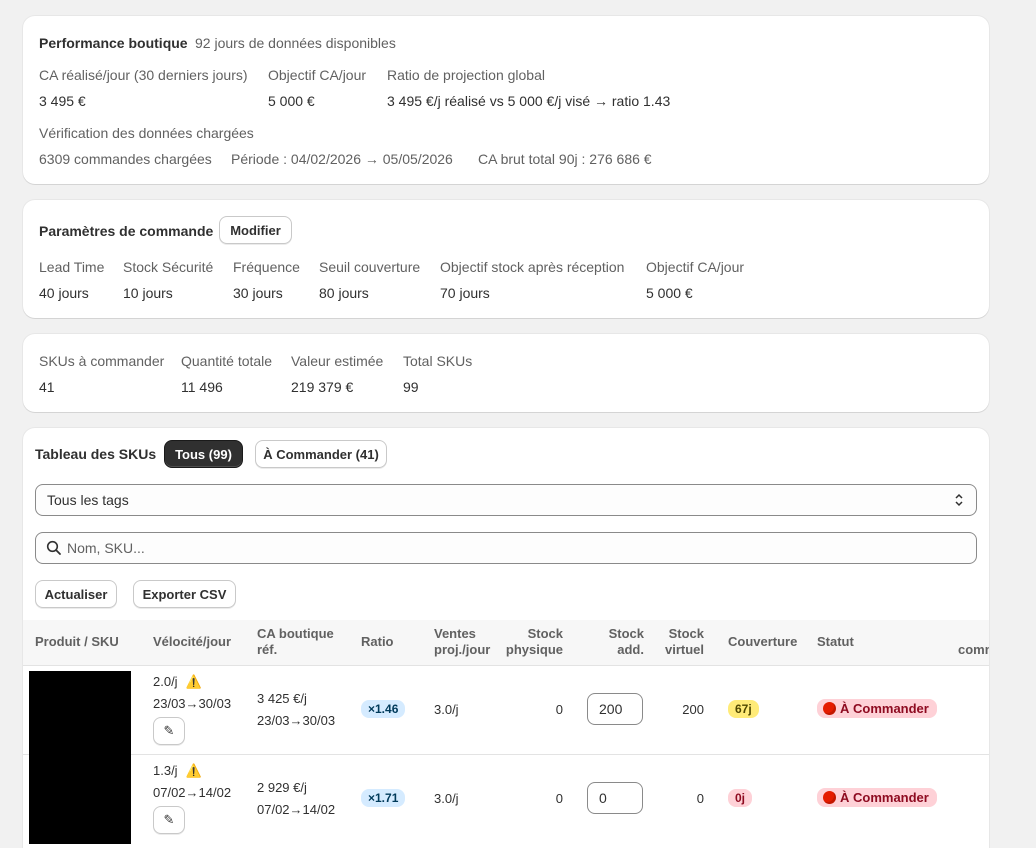 The height and width of the screenshot is (848, 1036). Describe the element at coordinates (192, 703) in the screenshot. I see `velocity-period: 23/03→30/03` at that location.